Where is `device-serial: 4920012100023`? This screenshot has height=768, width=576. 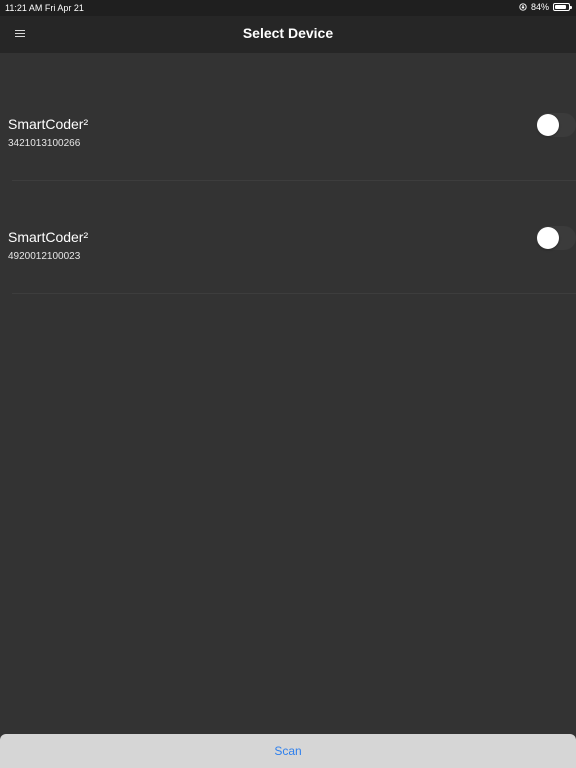 device-serial: 4920012100023 is located at coordinates (44, 256).